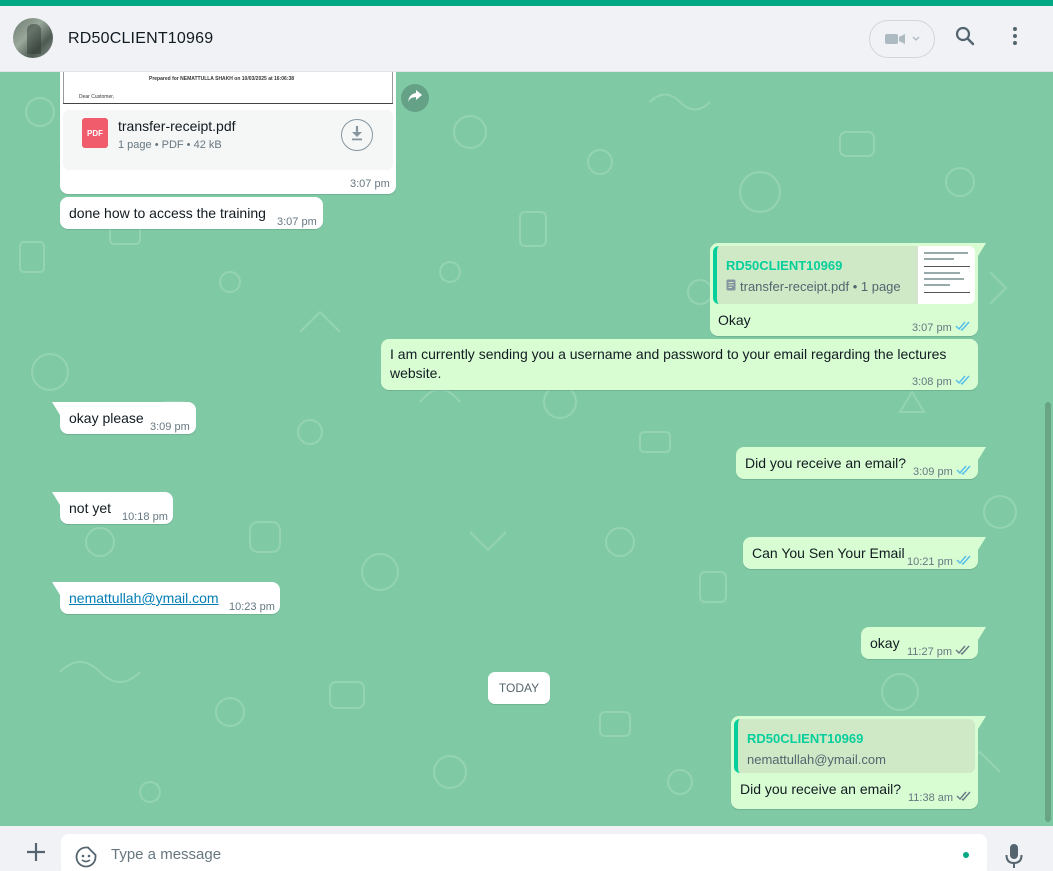  Describe the element at coordinates (966, 855) in the screenshot. I see `status-dot` at that location.